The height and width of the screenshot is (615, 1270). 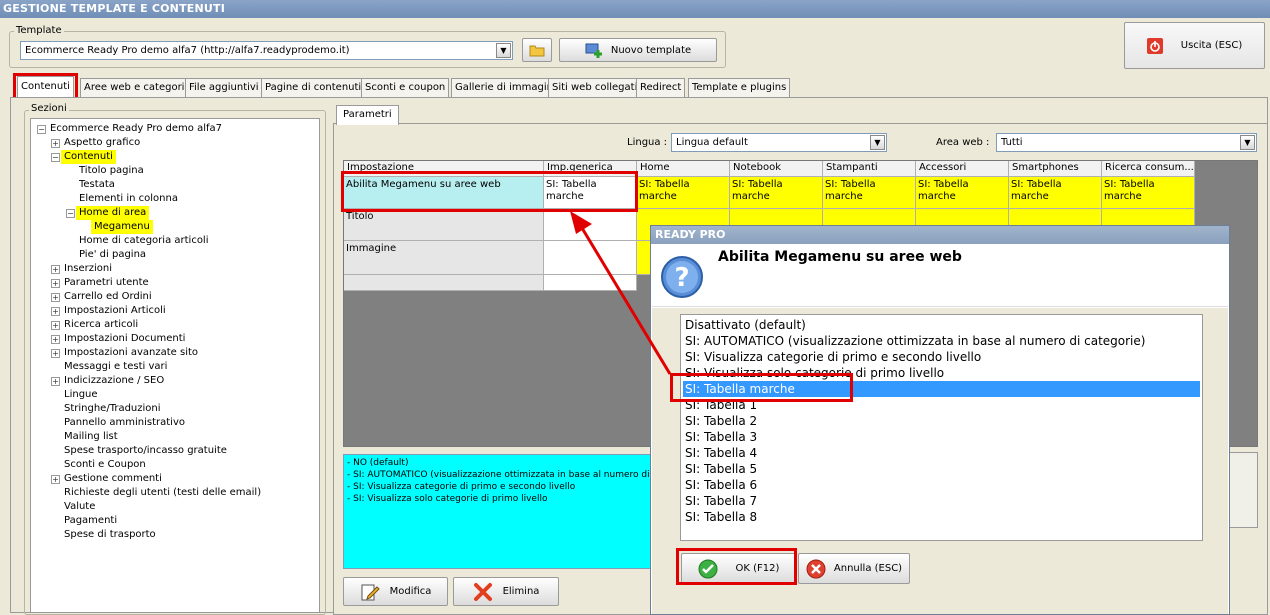 What do you see at coordinates (444, 258) in the screenshot?
I see `grid-cell: Immagine` at bounding box center [444, 258].